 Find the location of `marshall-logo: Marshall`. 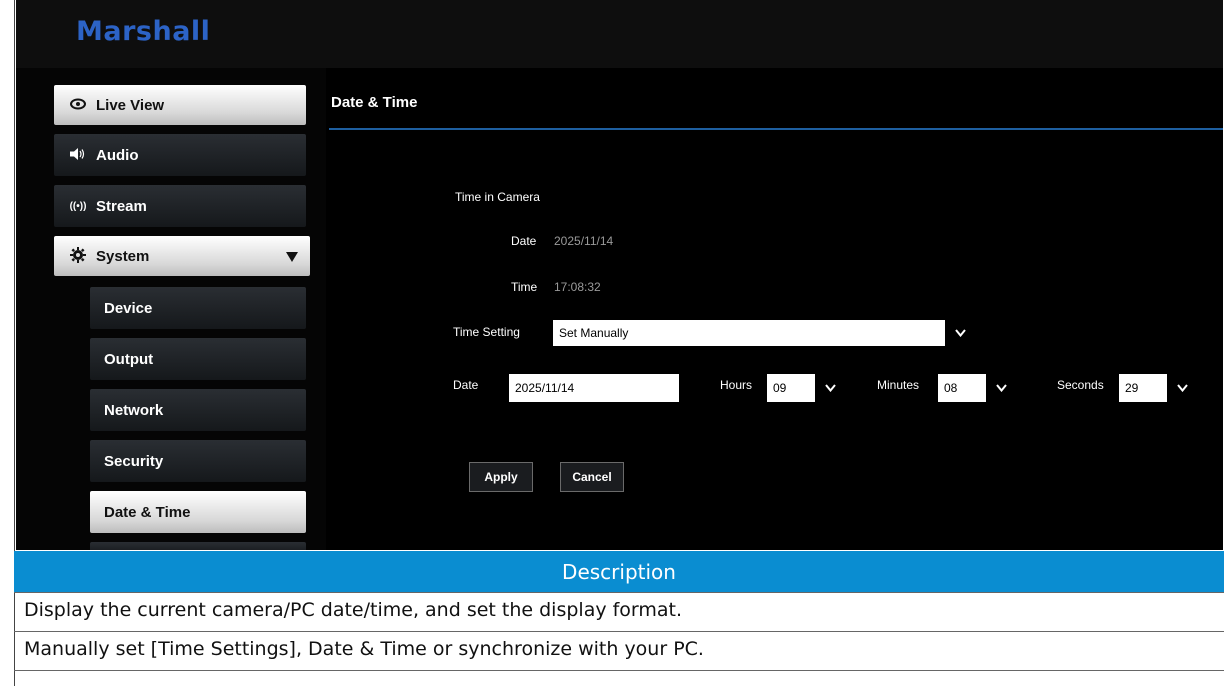

marshall-logo: Marshall is located at coordinates (143, 31).